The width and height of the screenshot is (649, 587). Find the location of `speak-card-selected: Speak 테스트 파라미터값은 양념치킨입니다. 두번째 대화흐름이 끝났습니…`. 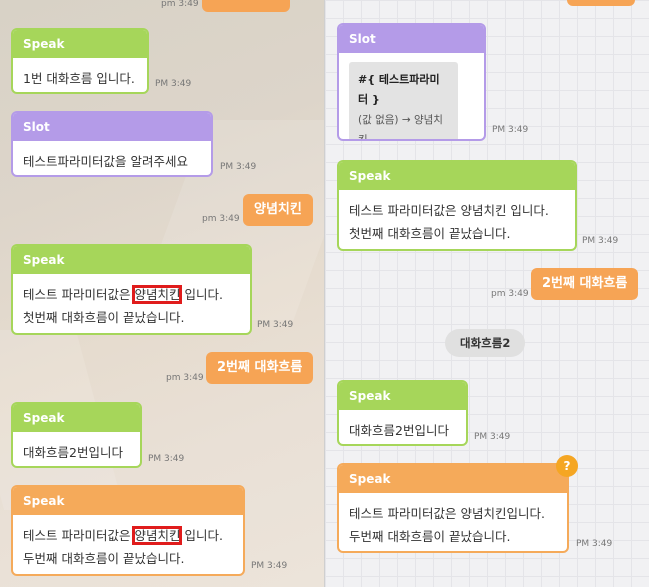

speak-card-selected: Speak 테스트 파라미터값은 양념치킨입니다. 두번째 대화흐름이 끝났습니… is located at coordinates (453, 508).